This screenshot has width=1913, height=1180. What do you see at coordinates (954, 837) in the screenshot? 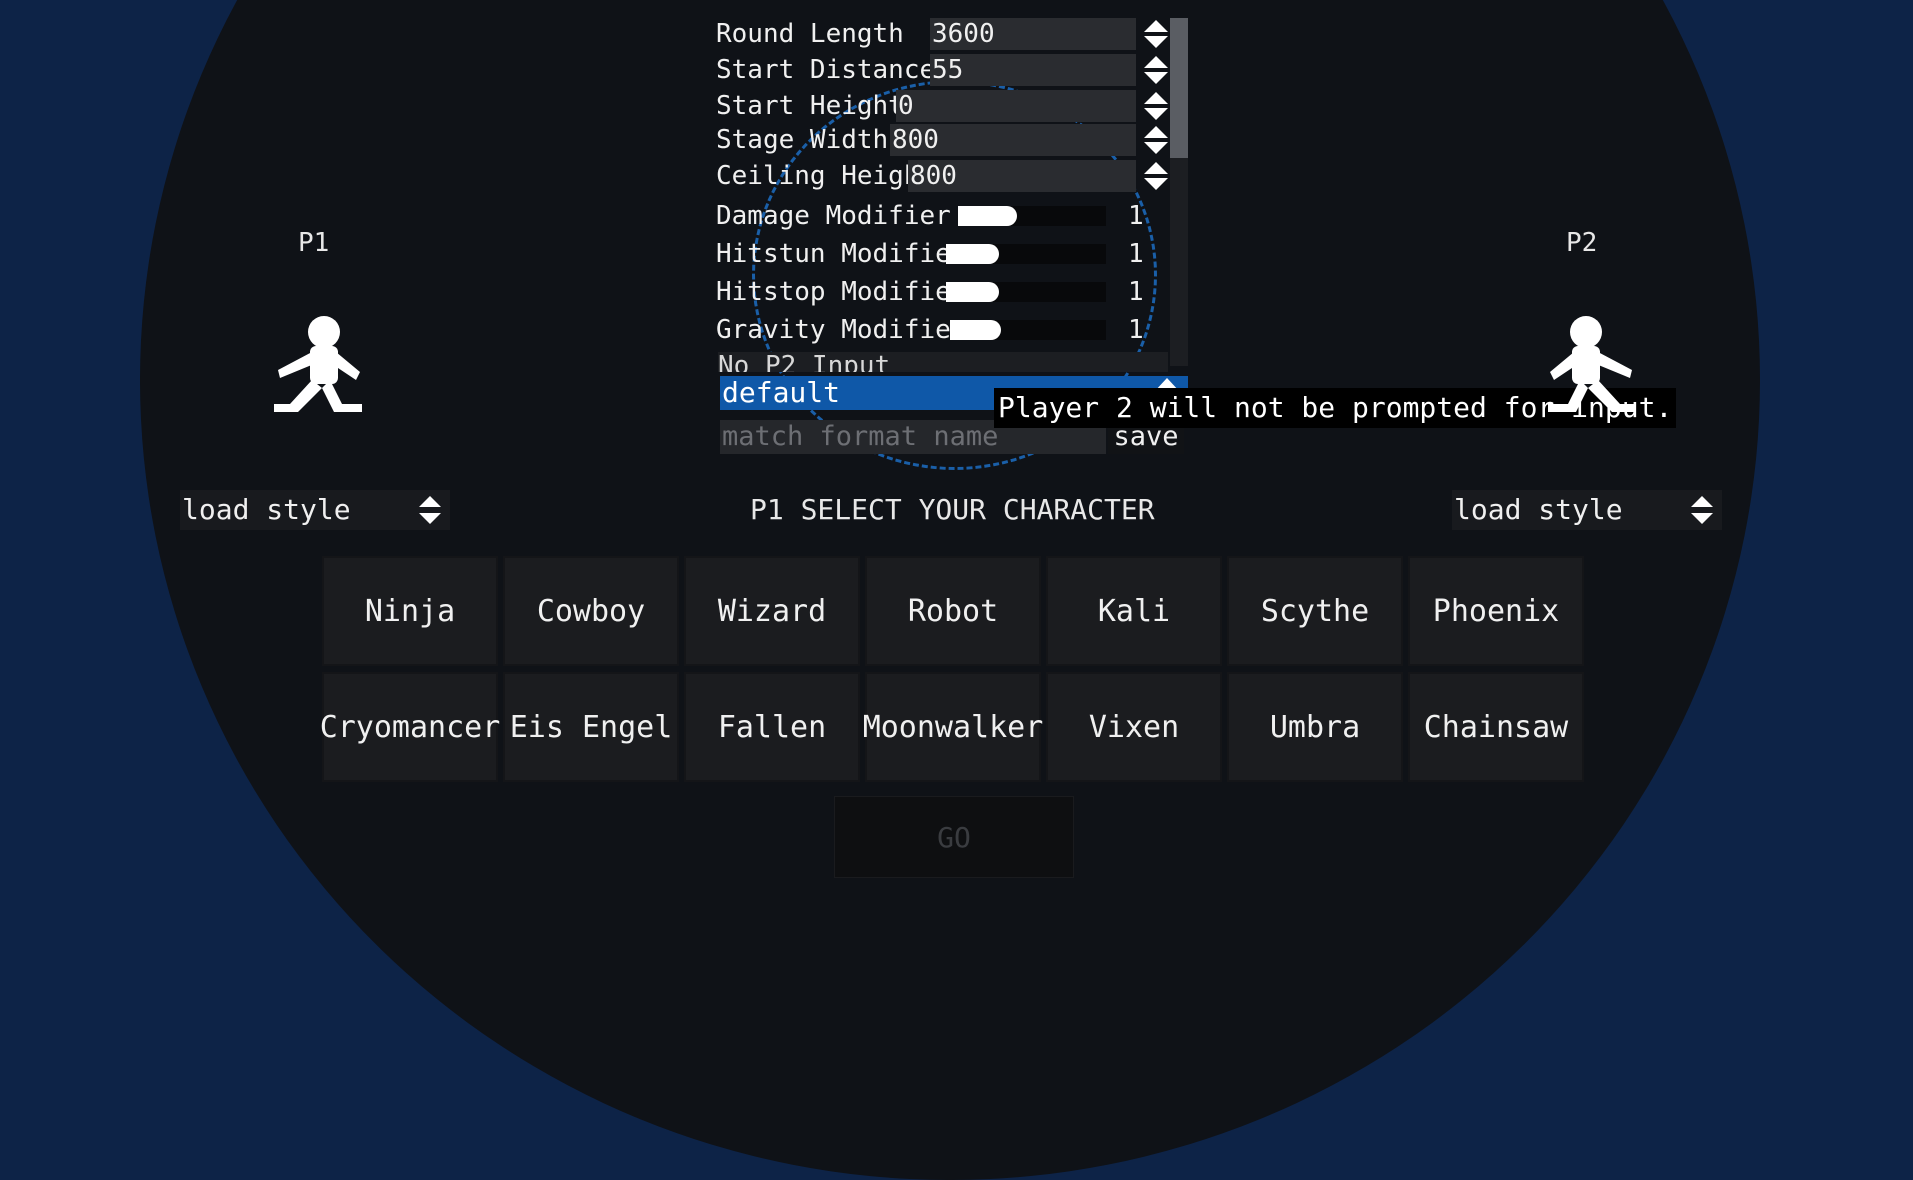
I see `go-button: GO` at bounding box center [954, 837].